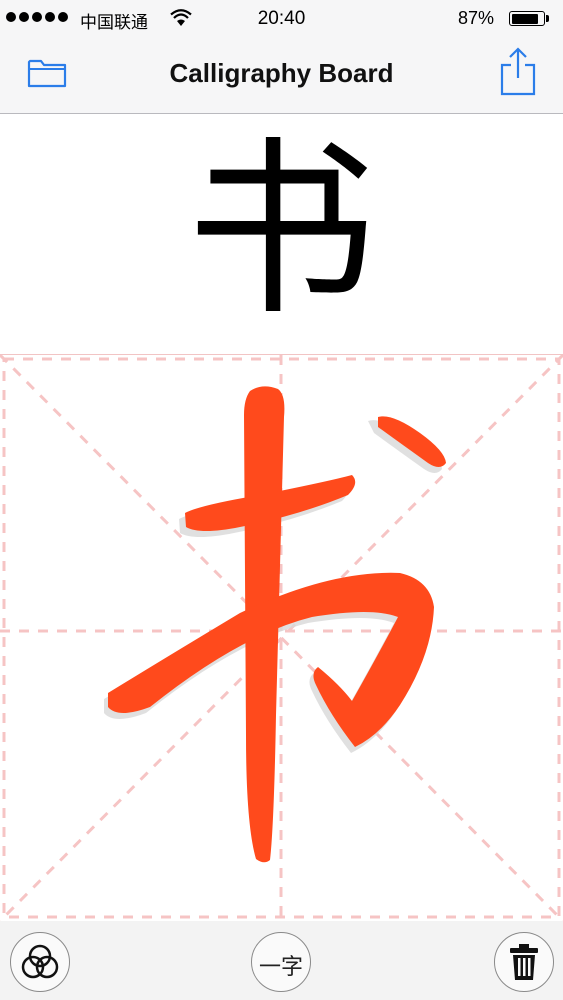 This screenshot has width=563, height=1000. I want to click on rings-button, so click(40, 962).